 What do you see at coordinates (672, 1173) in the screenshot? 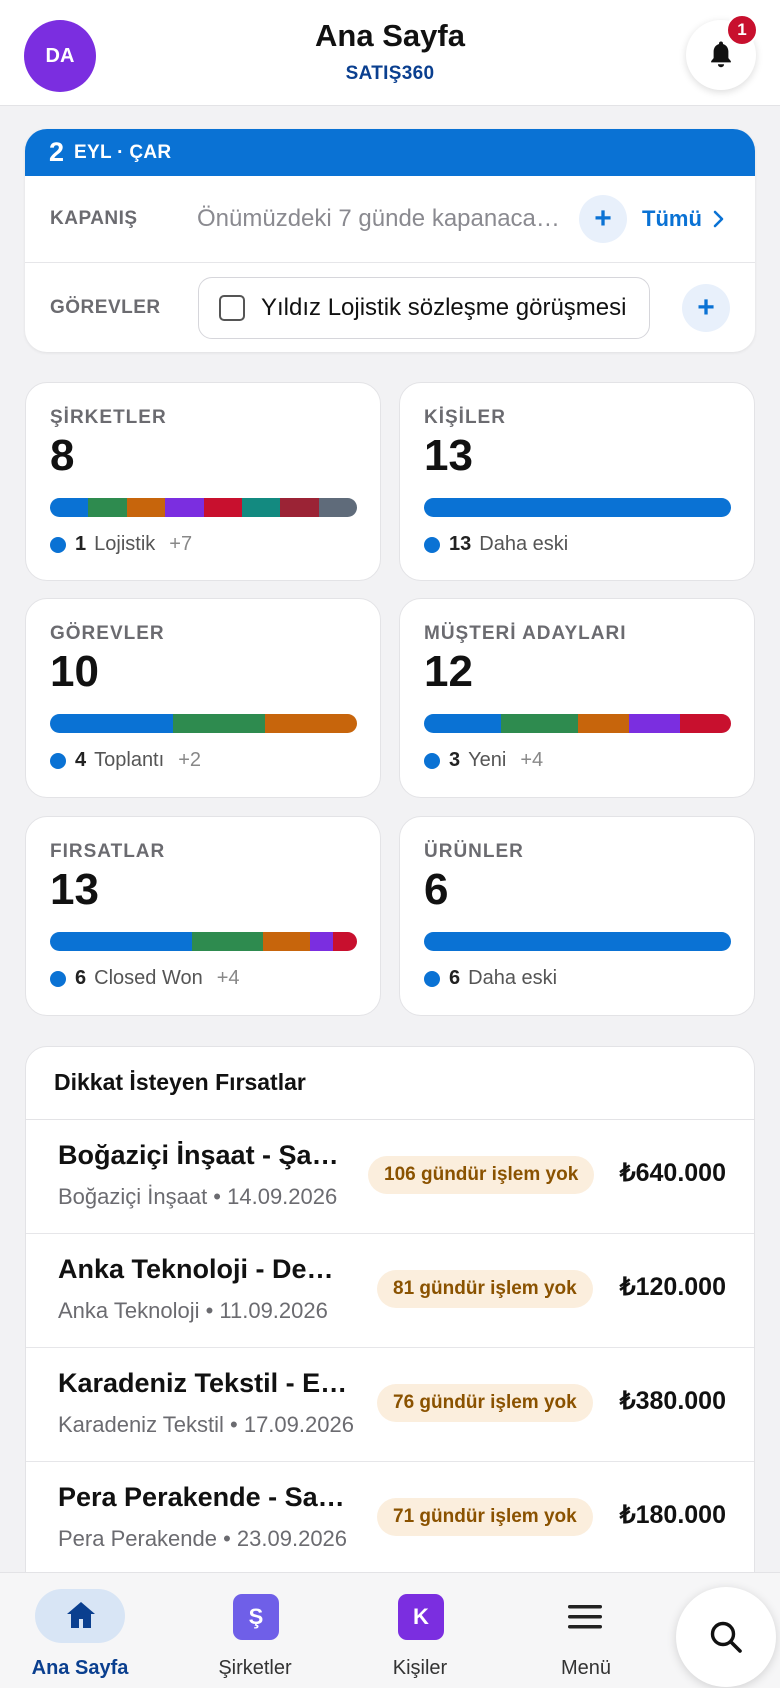
I see `opportunity-amount: ₺640.000` at bounding box center [672, 1173].